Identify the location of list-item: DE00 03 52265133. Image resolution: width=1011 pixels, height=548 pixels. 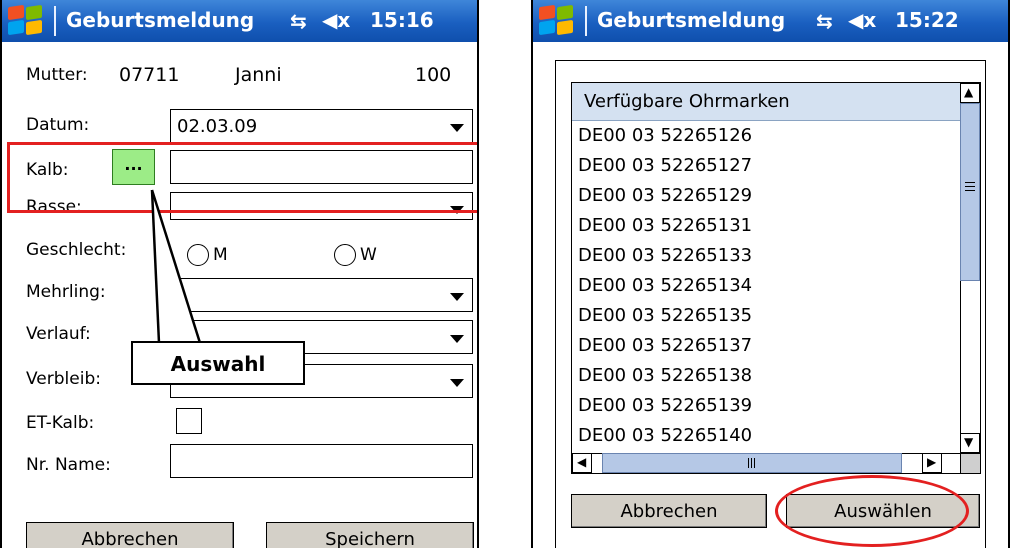
(767, 256).